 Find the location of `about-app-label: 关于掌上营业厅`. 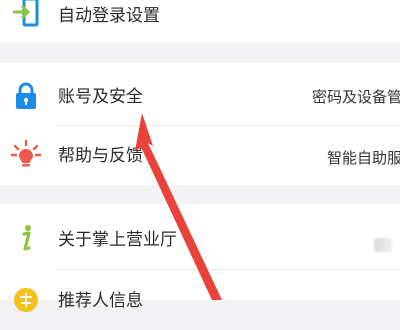

about-app-label: 关于掌上营业厅 is located at coordinates (117, 240).